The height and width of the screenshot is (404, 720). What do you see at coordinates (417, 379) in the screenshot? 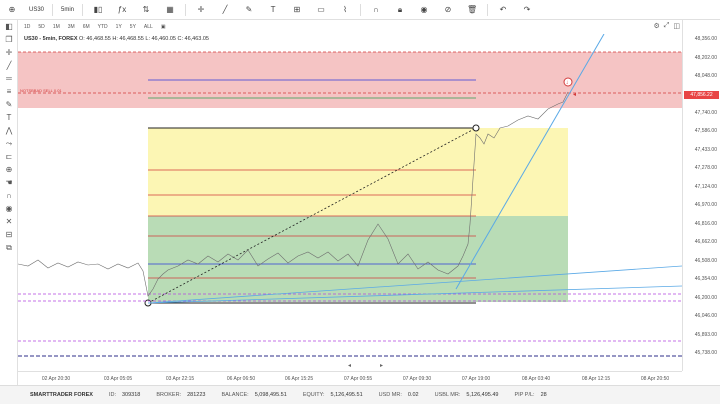
I see `time-label: 07 Apr 09:30` at bounding box center [417, 379].